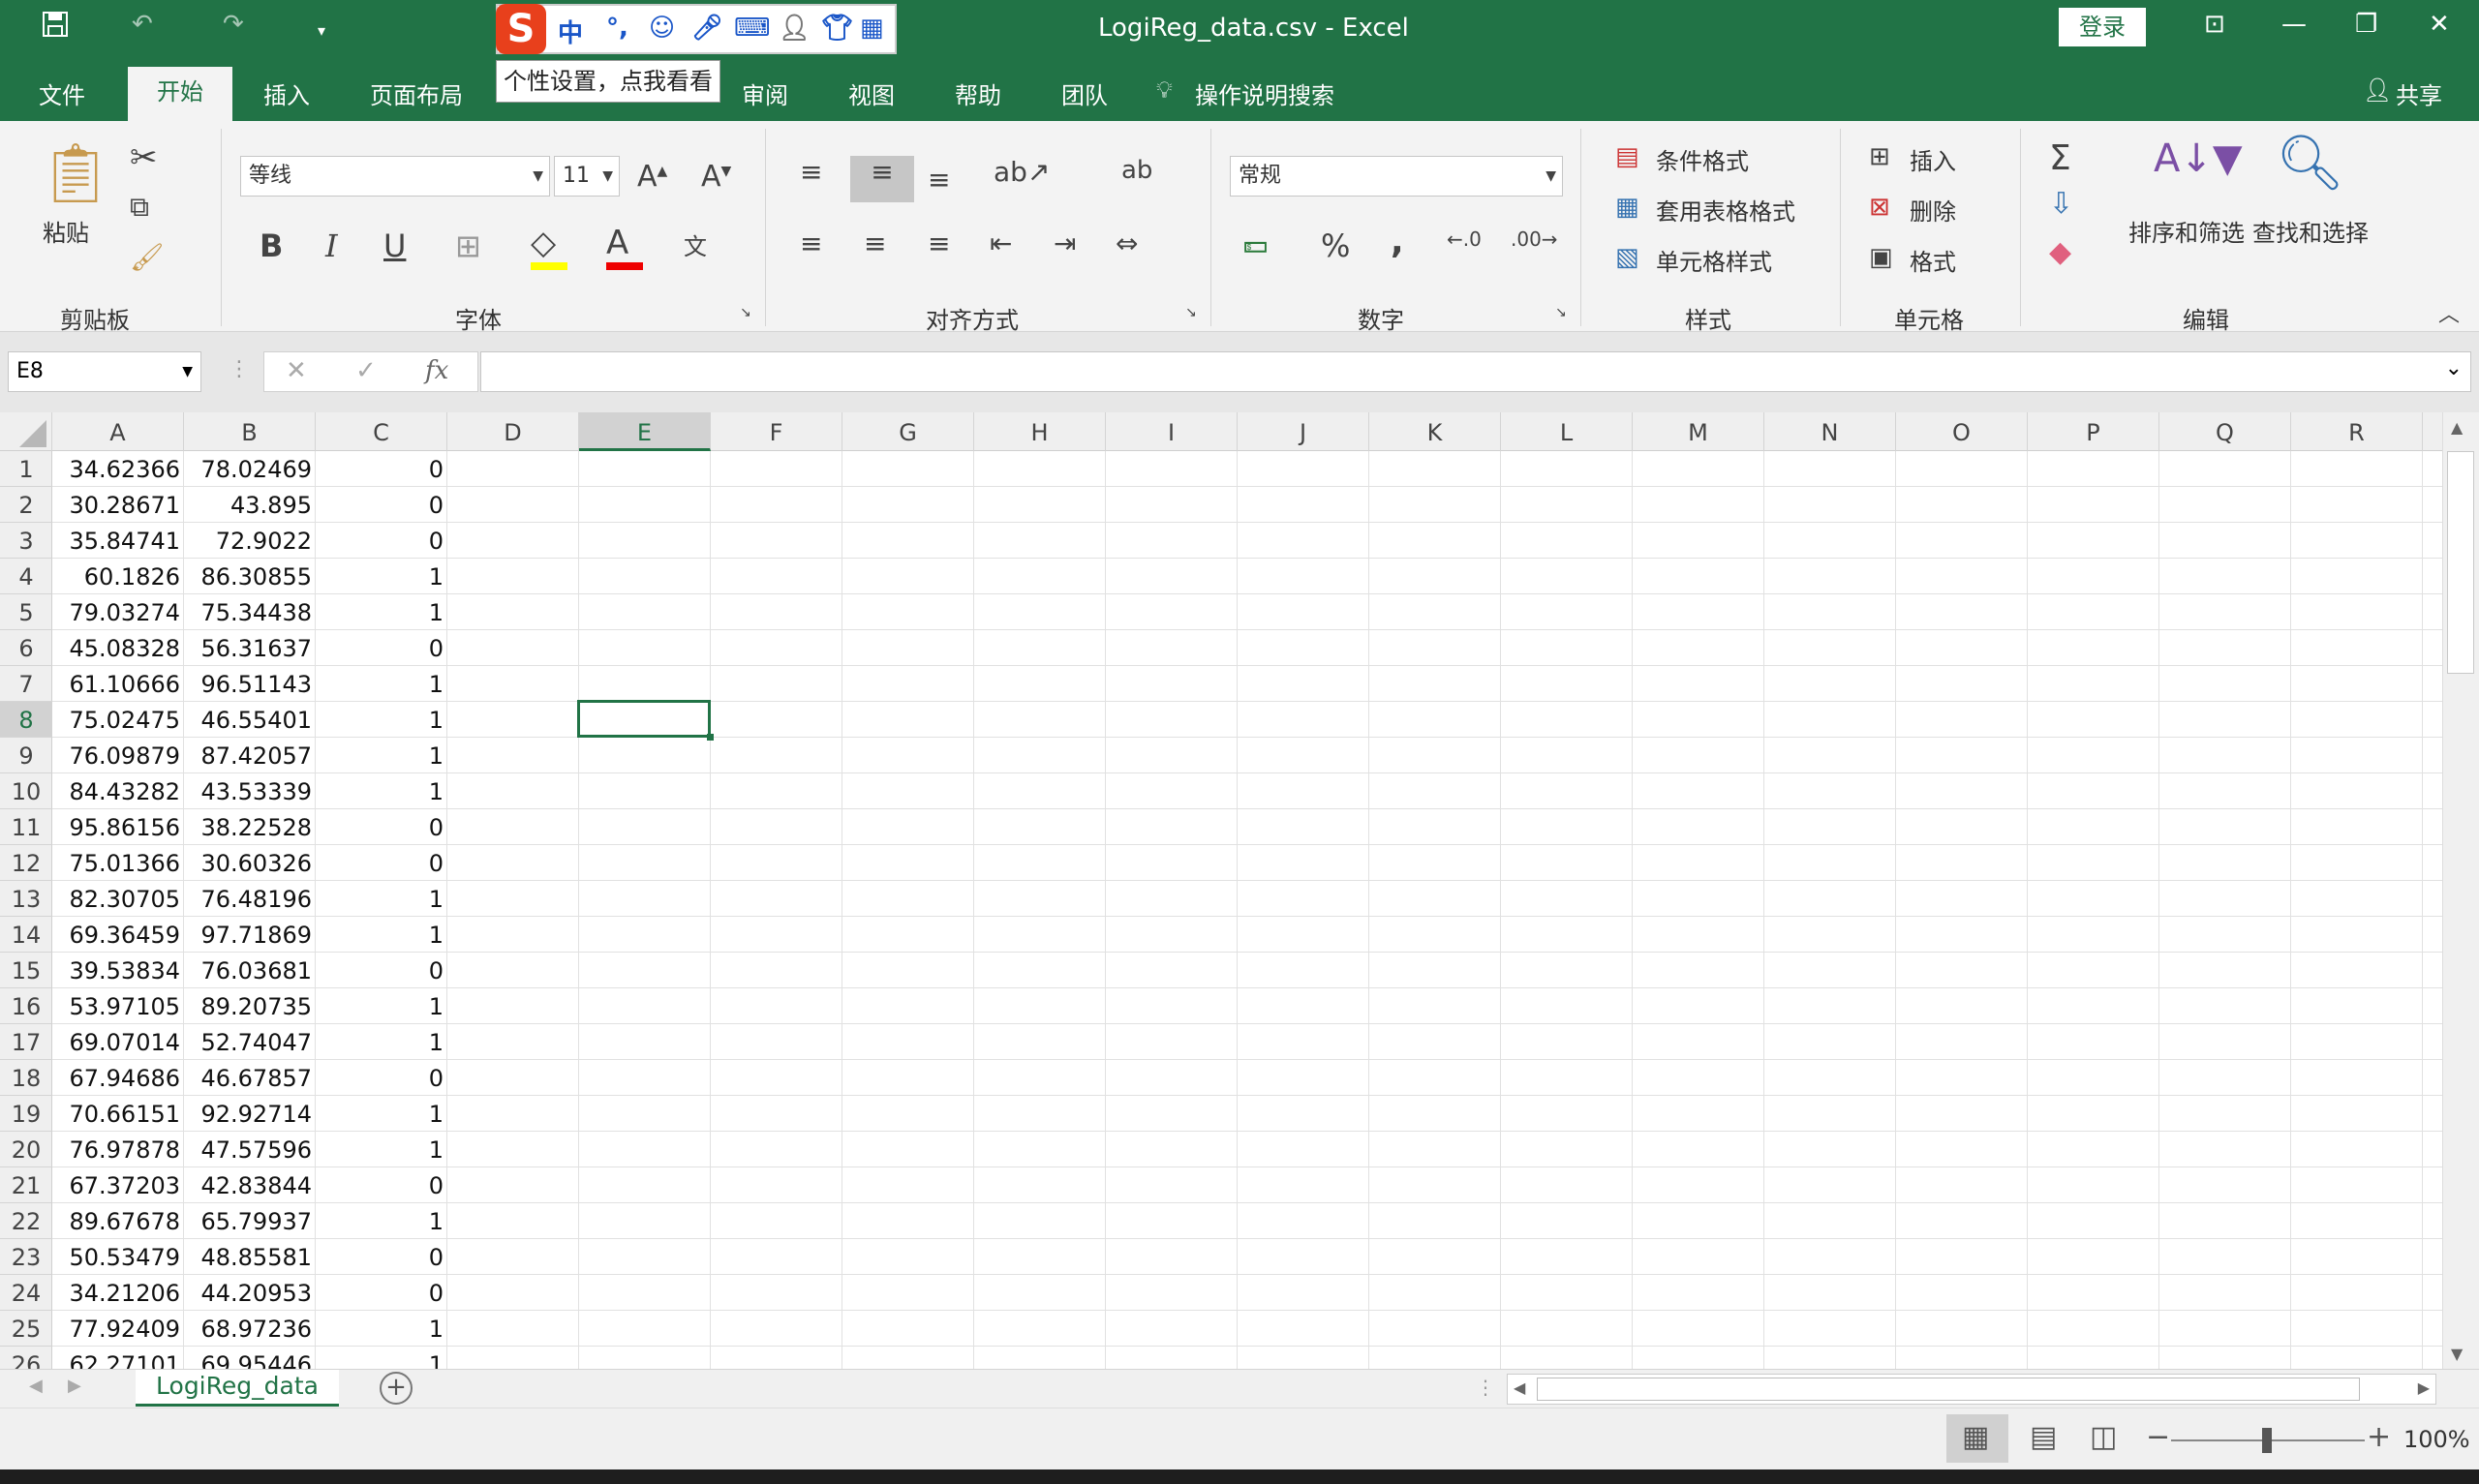  I want to click on row-header: 12, so click(26, 863).